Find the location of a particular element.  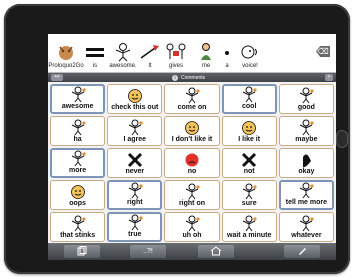

grid-button-label: I like it is located at coordinates (249, 139).